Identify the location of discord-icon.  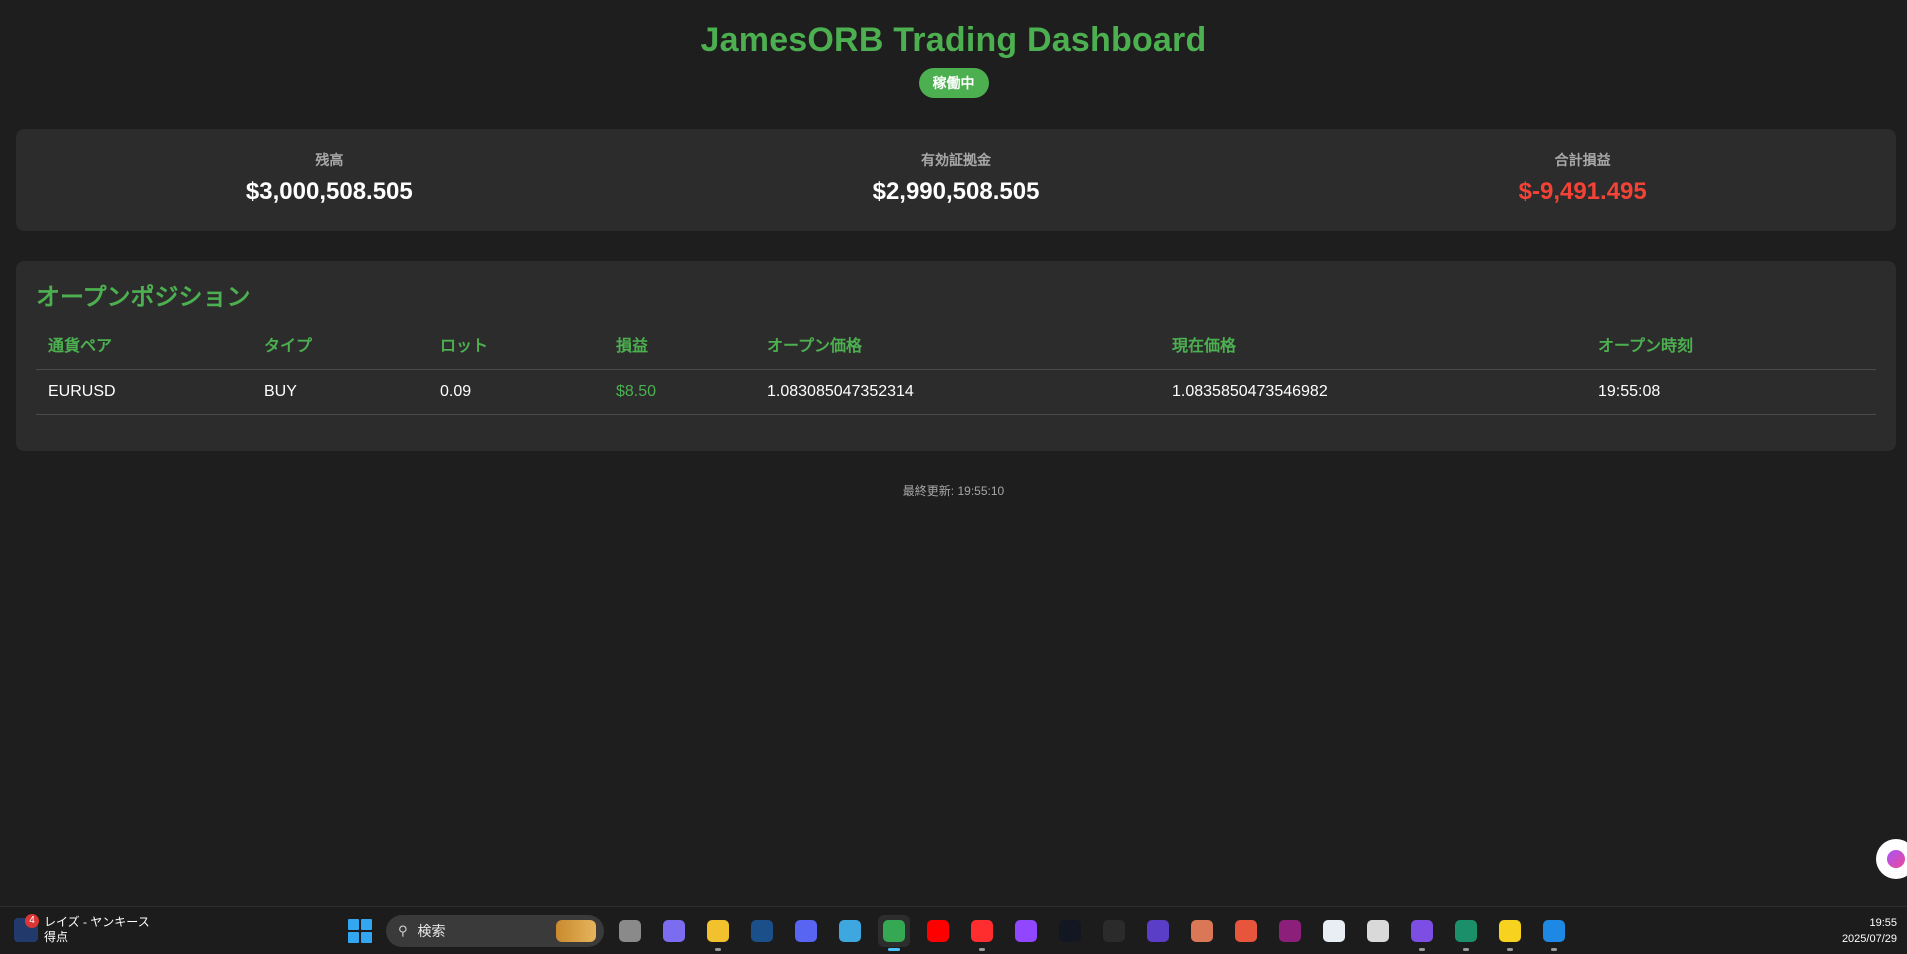
(806, 931).